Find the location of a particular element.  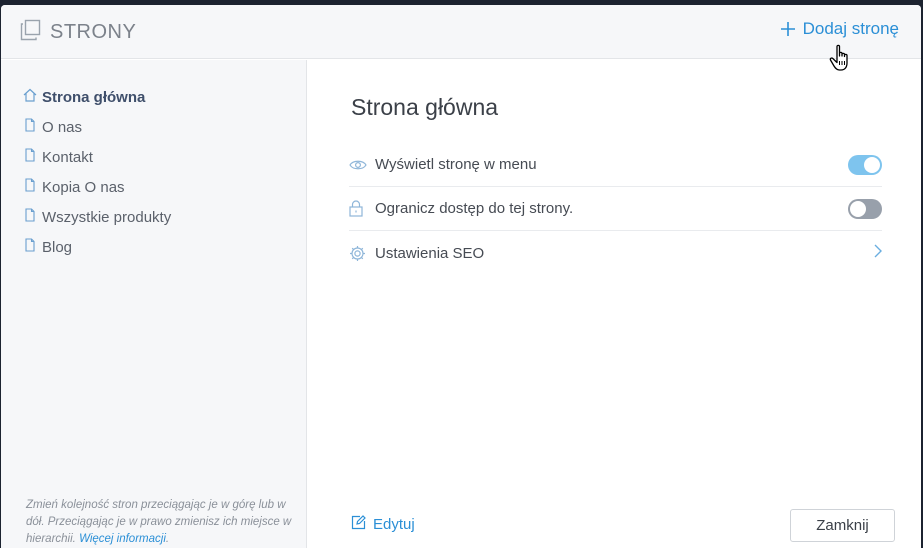

hand-cursor-icon is located at coordinates (843, 61).